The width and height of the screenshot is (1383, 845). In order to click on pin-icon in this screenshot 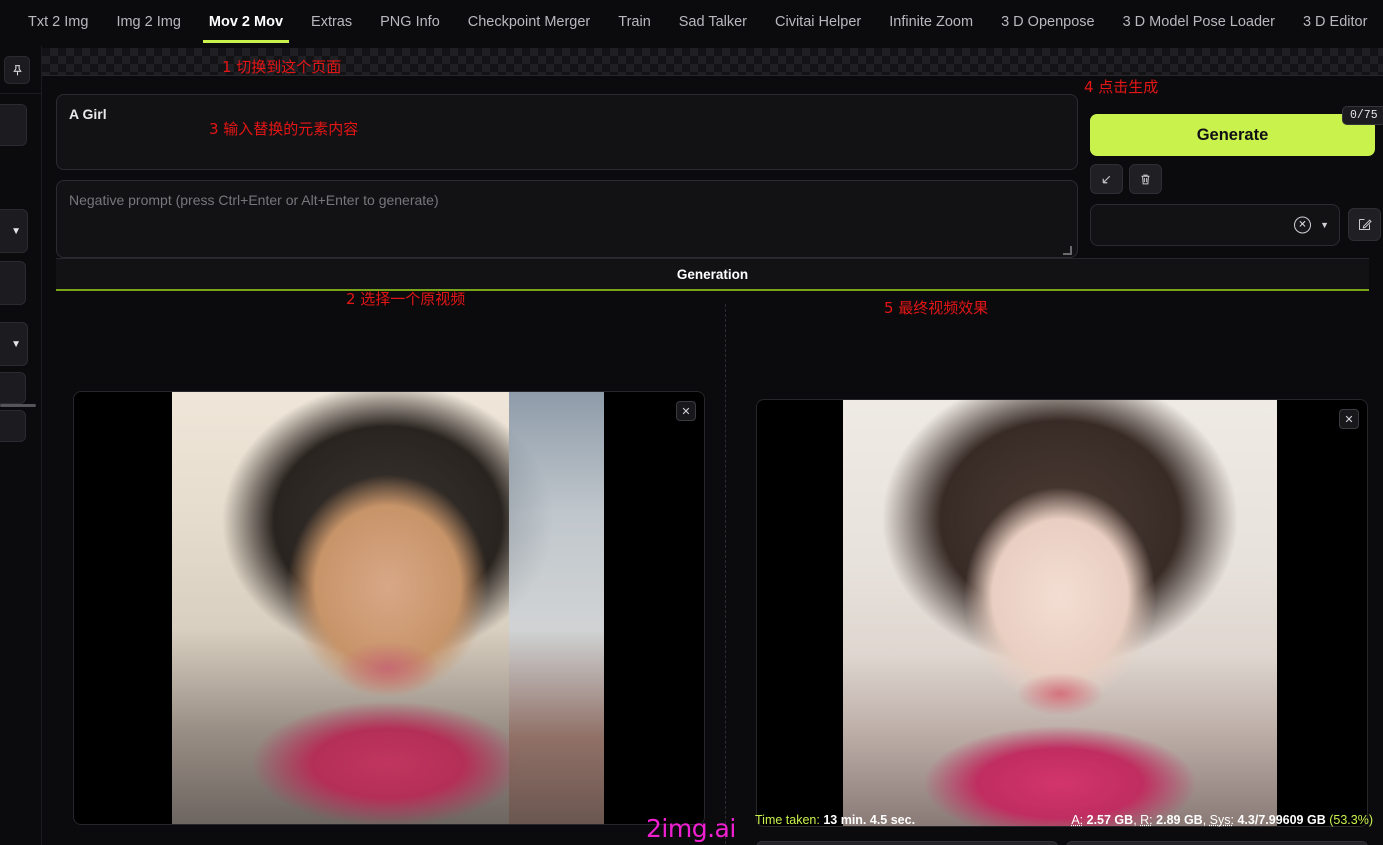, I will do `click(17, 70)`.